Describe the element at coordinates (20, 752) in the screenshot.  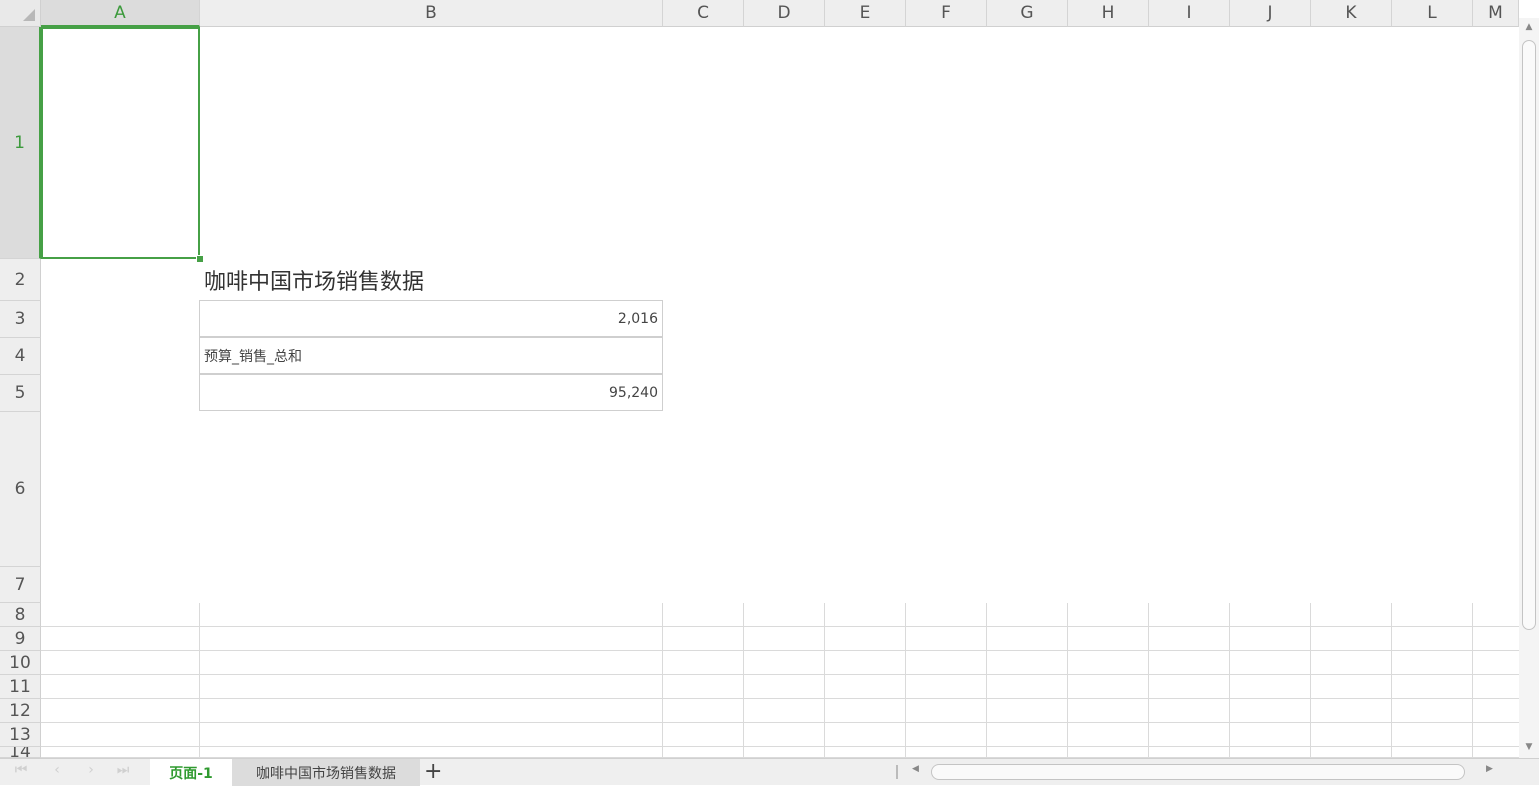
I see `row-header-14: 14` at that location.